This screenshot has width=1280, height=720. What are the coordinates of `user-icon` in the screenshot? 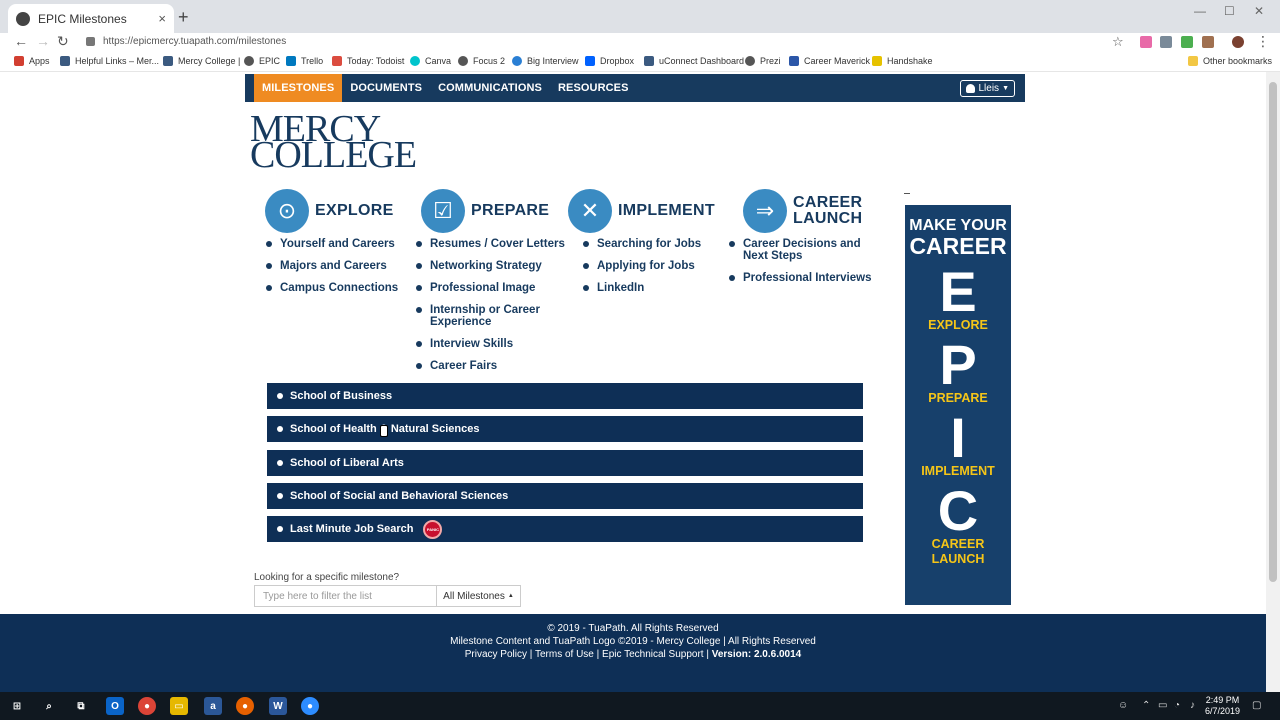 It's located at (971, 88).